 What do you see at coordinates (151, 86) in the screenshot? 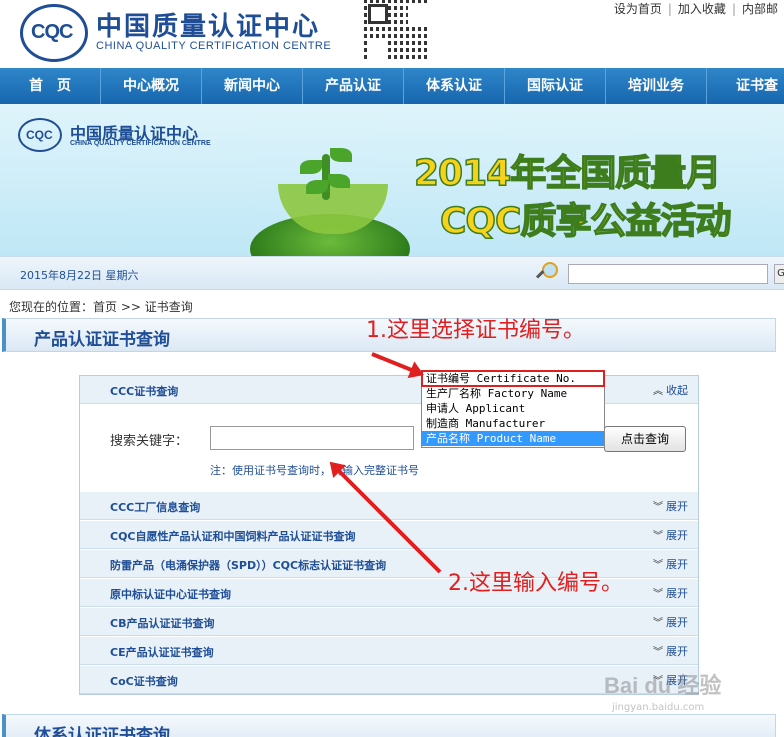
I see `nav-about: 中心概况` at bounding box center [151, 86].